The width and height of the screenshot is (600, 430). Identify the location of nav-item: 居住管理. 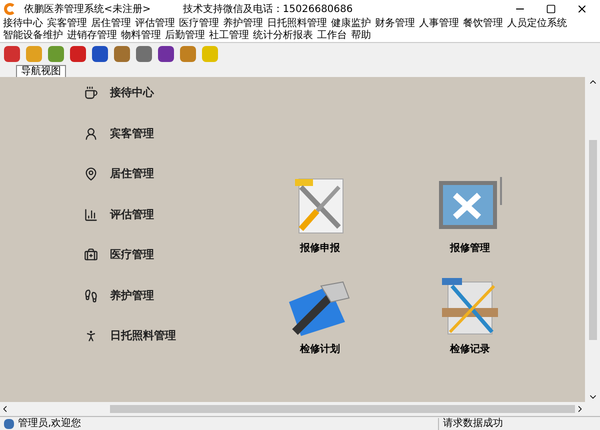
(132, 174).